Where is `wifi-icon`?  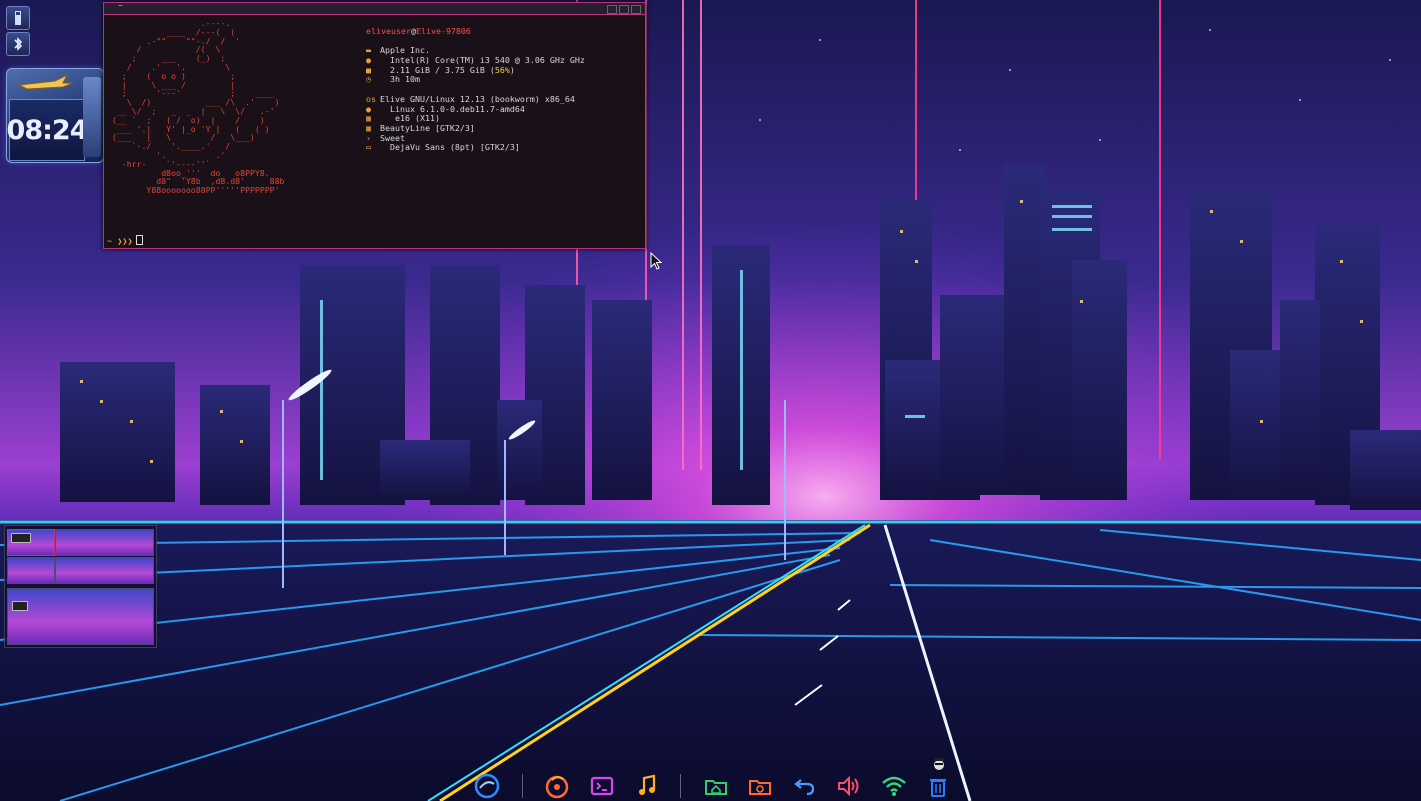
wifi-icon is located at coordinates (894, 786).